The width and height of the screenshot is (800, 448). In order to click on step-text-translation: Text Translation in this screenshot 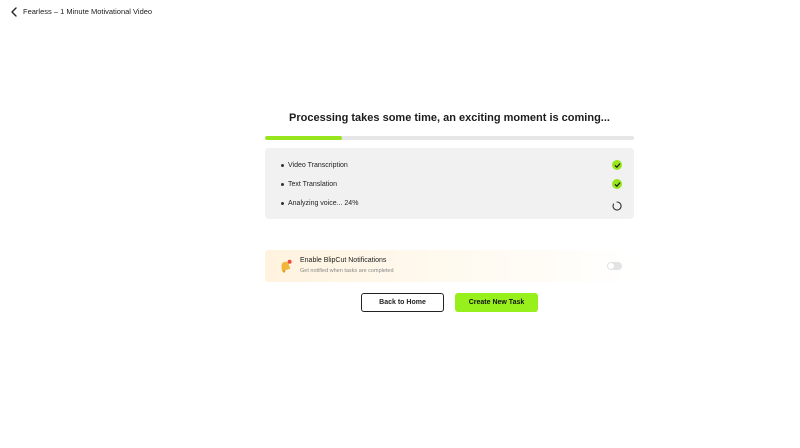, I will do `click(451, 184)`.